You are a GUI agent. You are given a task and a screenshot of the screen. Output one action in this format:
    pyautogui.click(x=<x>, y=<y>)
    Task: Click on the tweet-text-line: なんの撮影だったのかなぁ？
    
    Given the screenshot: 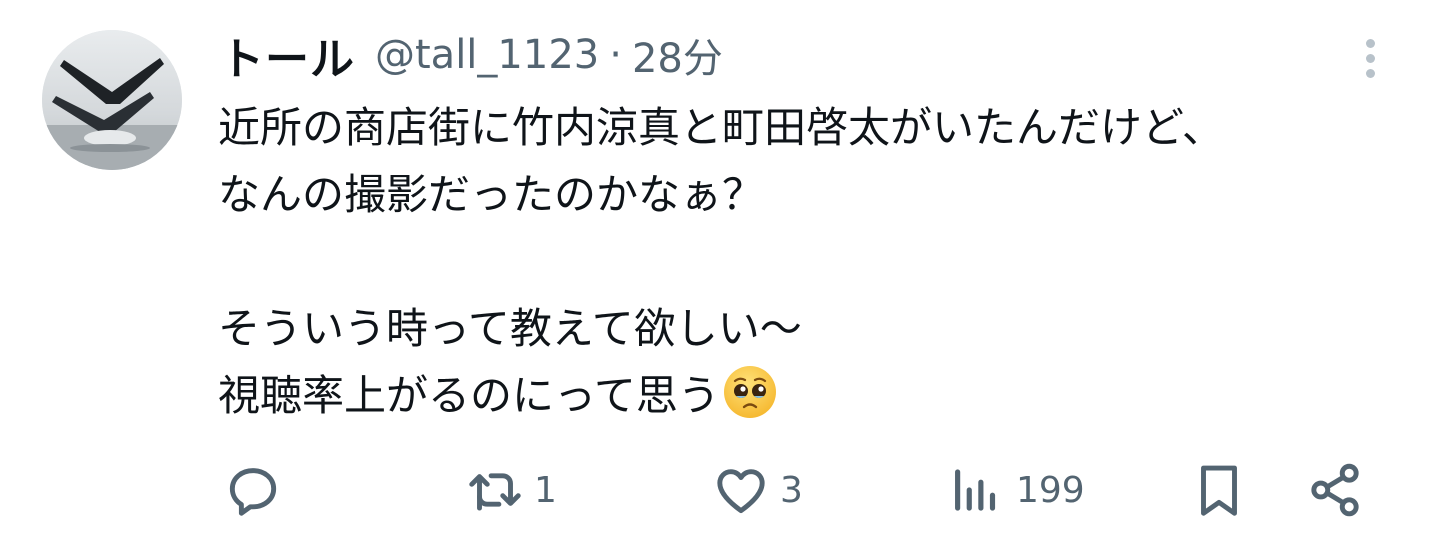 What is the action you would take?
    pyautogui.click(x=491, y=194)
    